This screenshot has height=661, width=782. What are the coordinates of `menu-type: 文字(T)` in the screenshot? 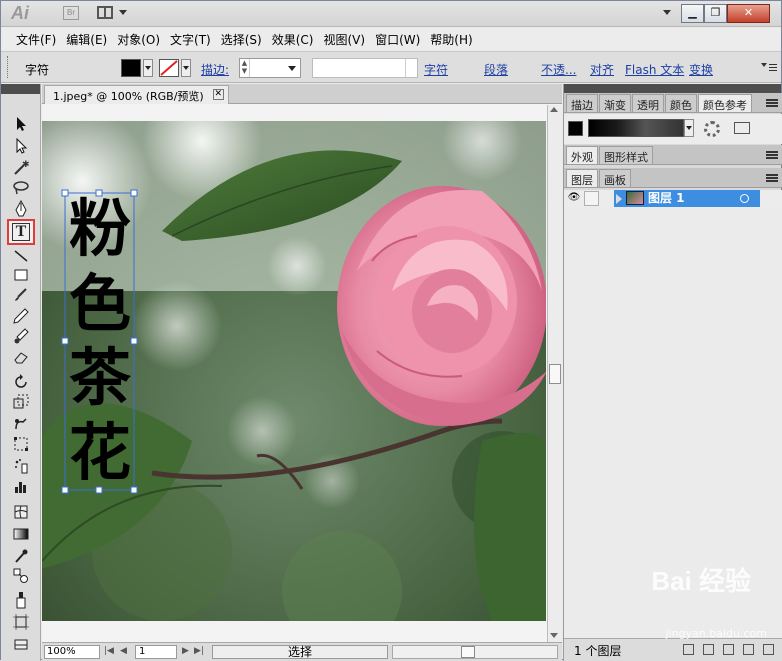 It's located at (190, 39).